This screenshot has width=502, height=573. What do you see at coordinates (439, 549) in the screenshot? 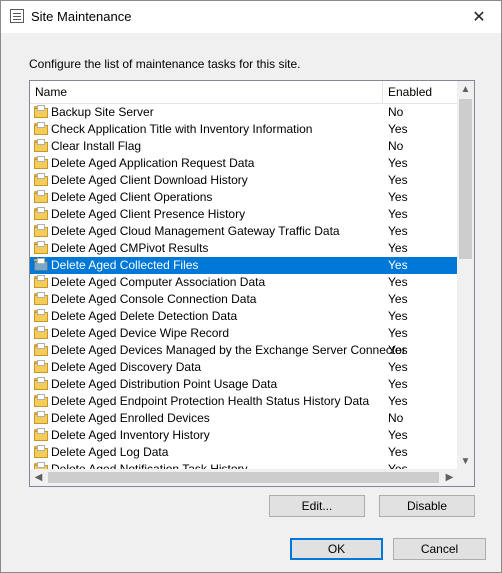
I see `cancel-button: Cancel` at bounding box center [439, 549].